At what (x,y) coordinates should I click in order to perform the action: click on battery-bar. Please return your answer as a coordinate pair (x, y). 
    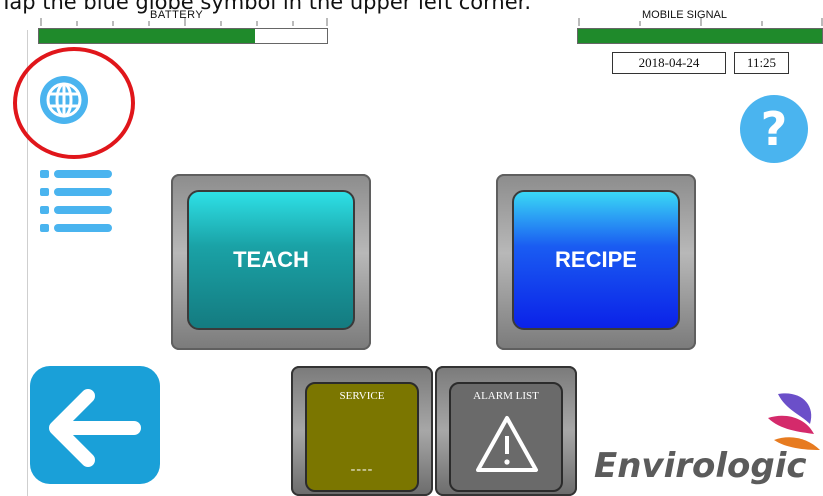
    Looking at the image, I should click on (183, 36).